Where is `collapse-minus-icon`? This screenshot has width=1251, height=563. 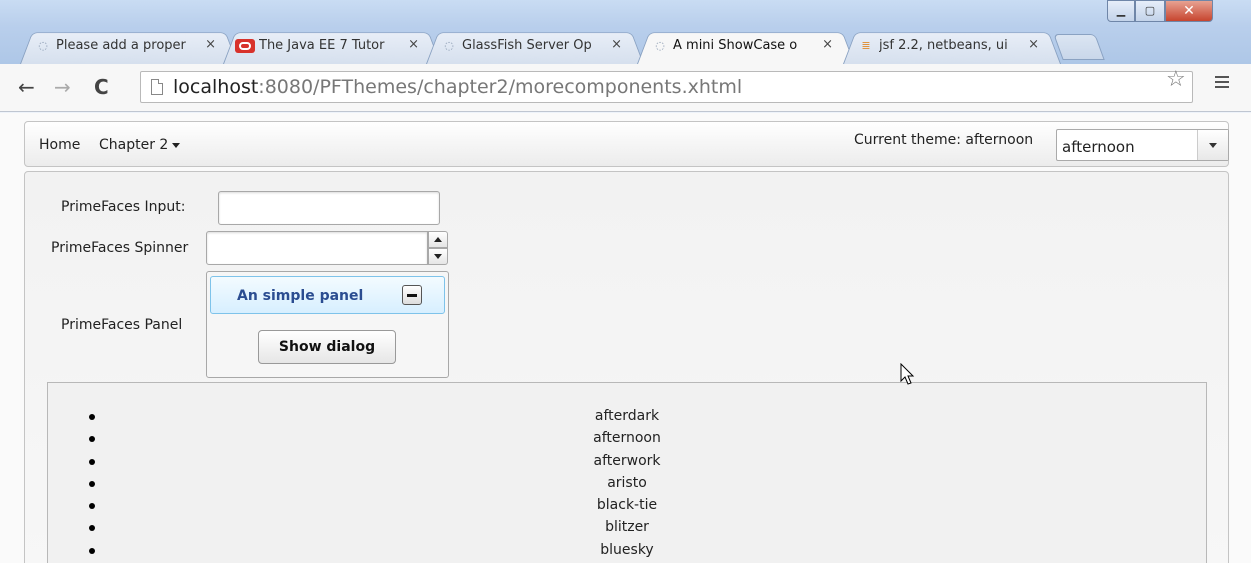
collapse-minus-icon is located at coordinates (412, 295).